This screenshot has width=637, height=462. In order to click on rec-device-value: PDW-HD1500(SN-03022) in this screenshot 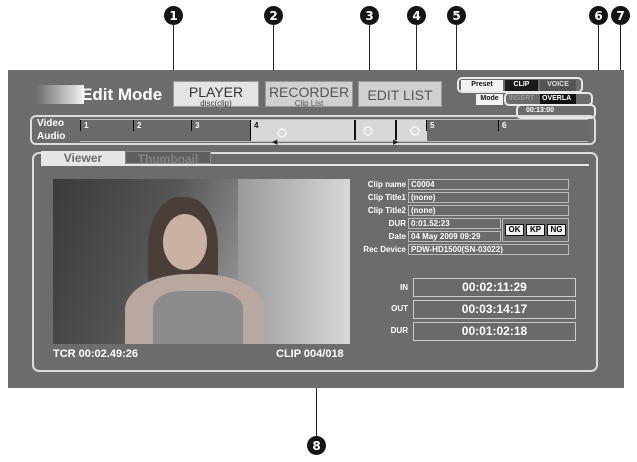, I will do `click(488, 249)`.